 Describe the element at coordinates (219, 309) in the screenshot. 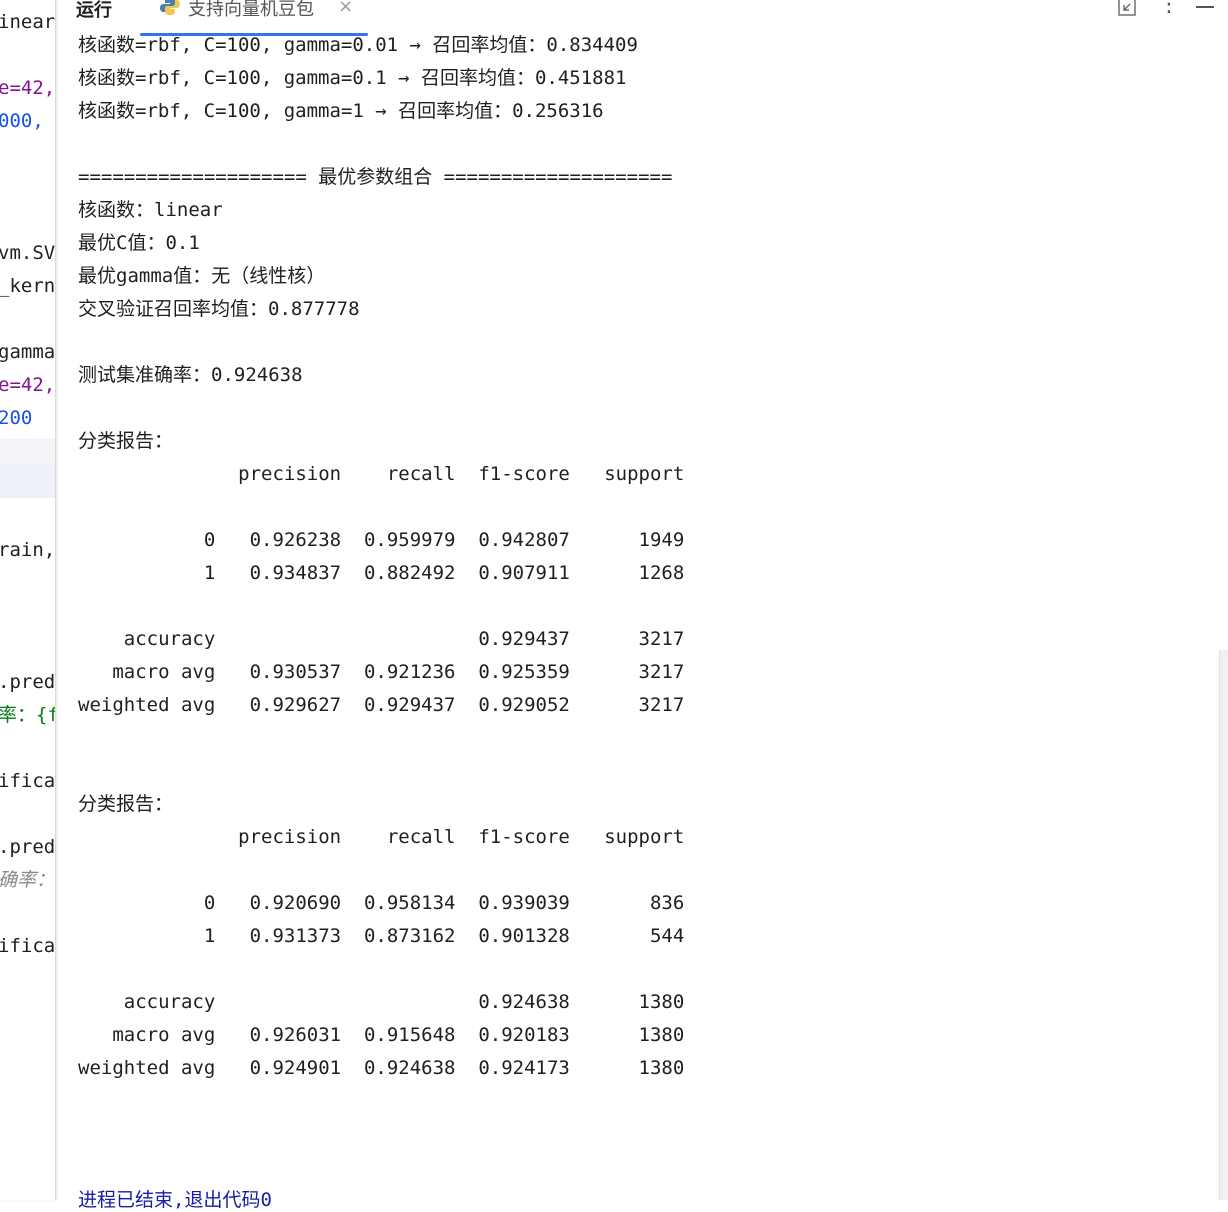

I see `console-line: 交叉验证召回率均值：0.877778` at that location.